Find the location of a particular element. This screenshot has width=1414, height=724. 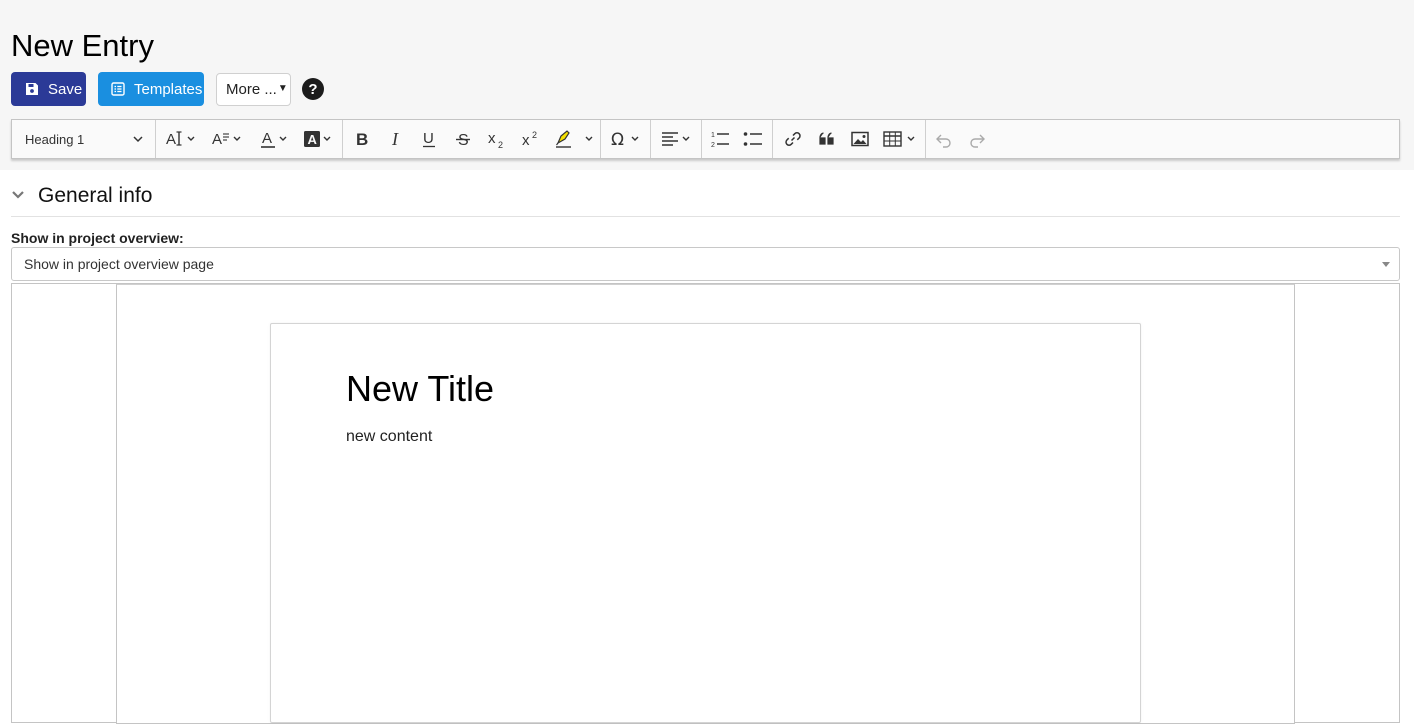

template-list-icon is located at coordinates (118, 89).